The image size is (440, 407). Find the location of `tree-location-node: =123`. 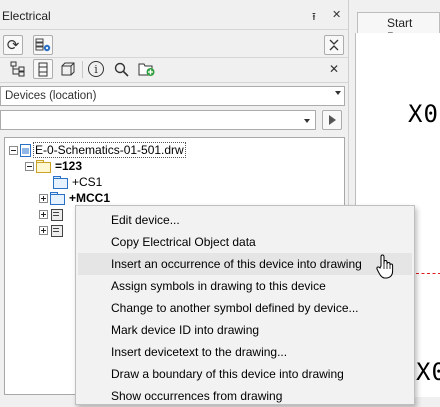

tree-location-node: =123 is located at coordinates (53, 166).